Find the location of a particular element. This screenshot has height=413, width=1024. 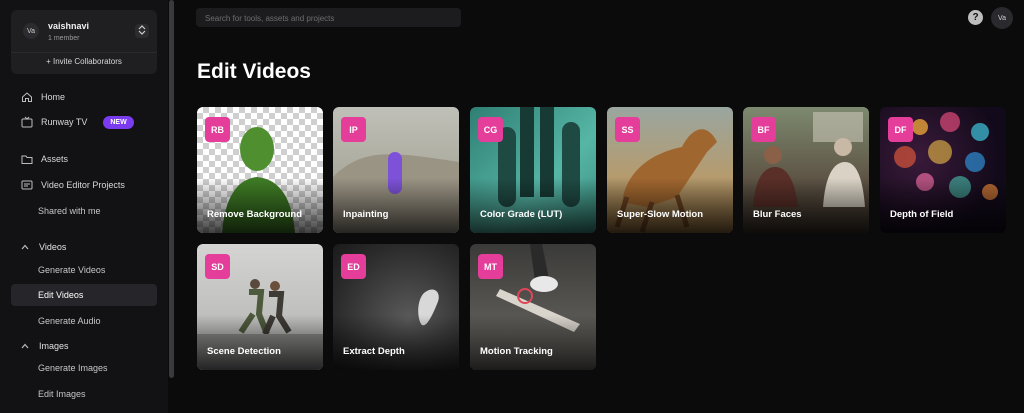

sidebar-item-assets: Assets is located at coordinates (84, 159).